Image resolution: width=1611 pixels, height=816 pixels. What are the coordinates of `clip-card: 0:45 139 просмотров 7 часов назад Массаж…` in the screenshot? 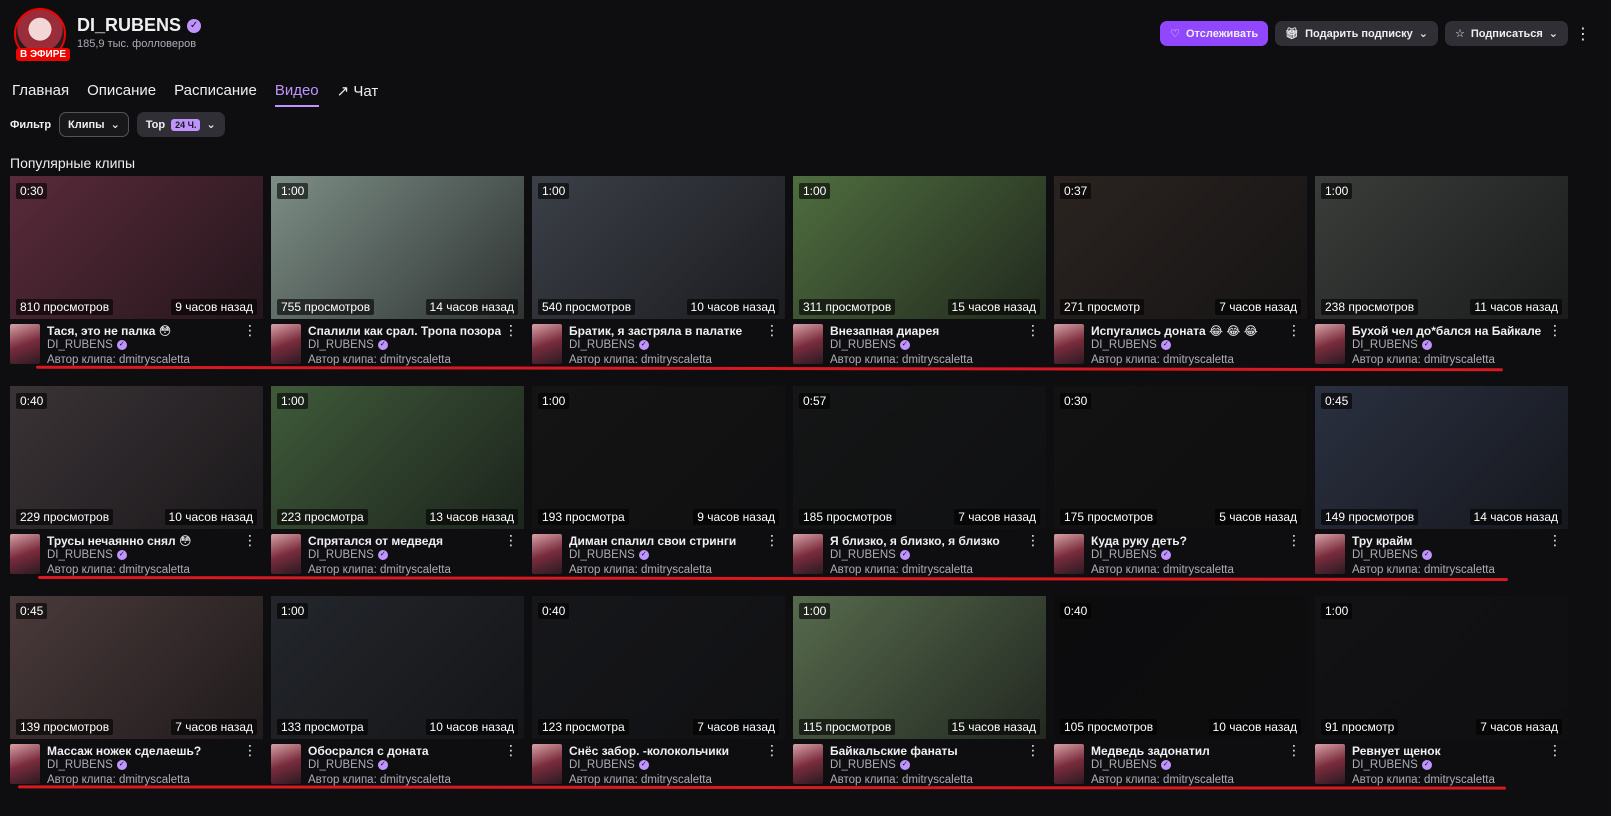 It's located at (136, 691).